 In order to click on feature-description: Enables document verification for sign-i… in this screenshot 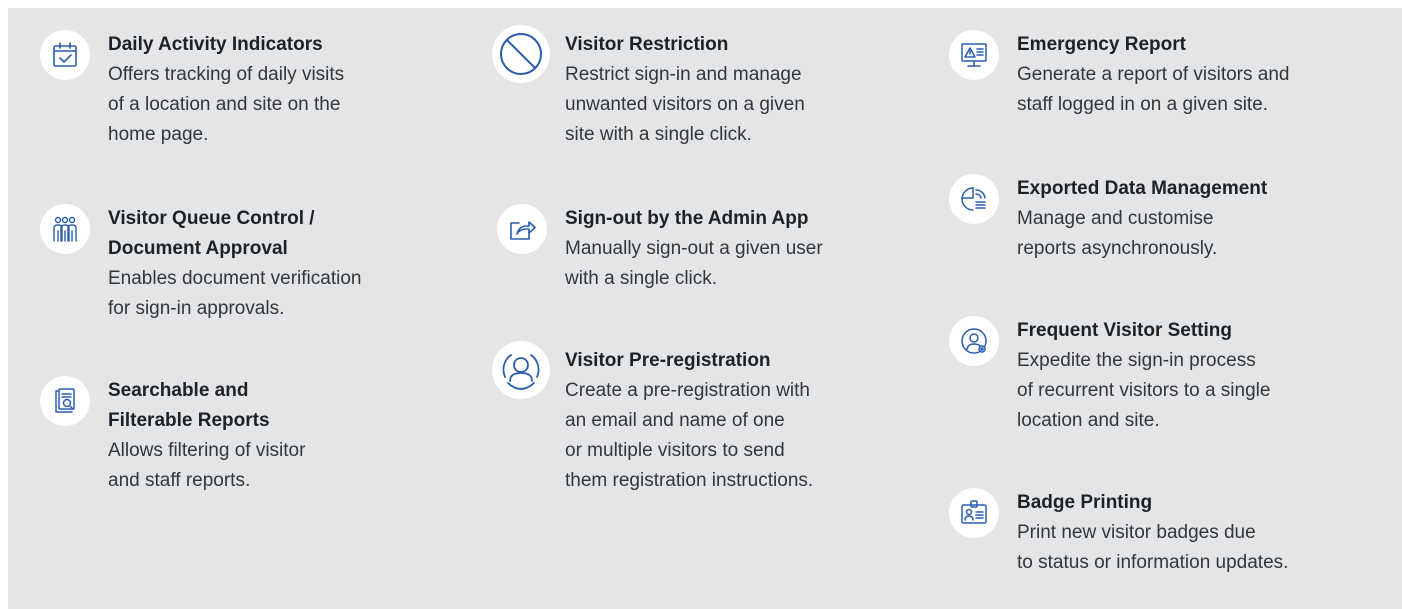, I will do `click(235, 293)`.